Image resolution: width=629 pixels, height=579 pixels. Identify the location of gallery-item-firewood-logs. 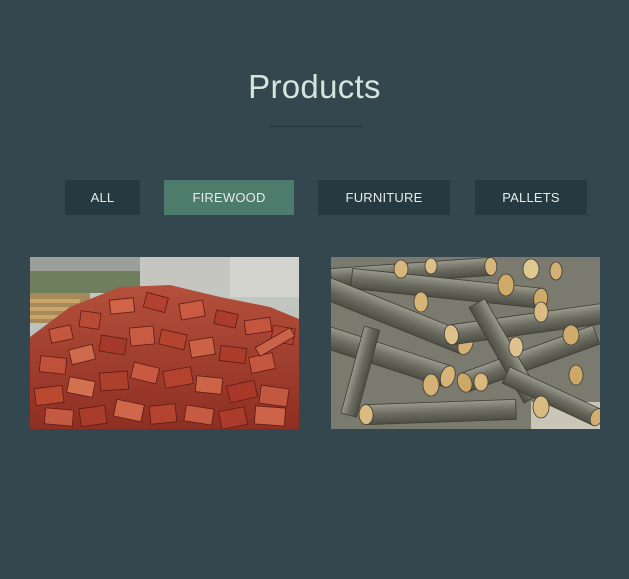
(465, 343).